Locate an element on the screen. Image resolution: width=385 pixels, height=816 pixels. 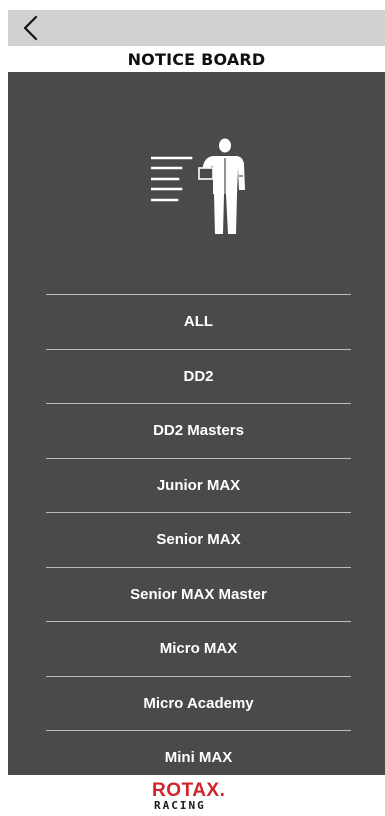
category-item-all: ALL is located at coordinates (198, 321).